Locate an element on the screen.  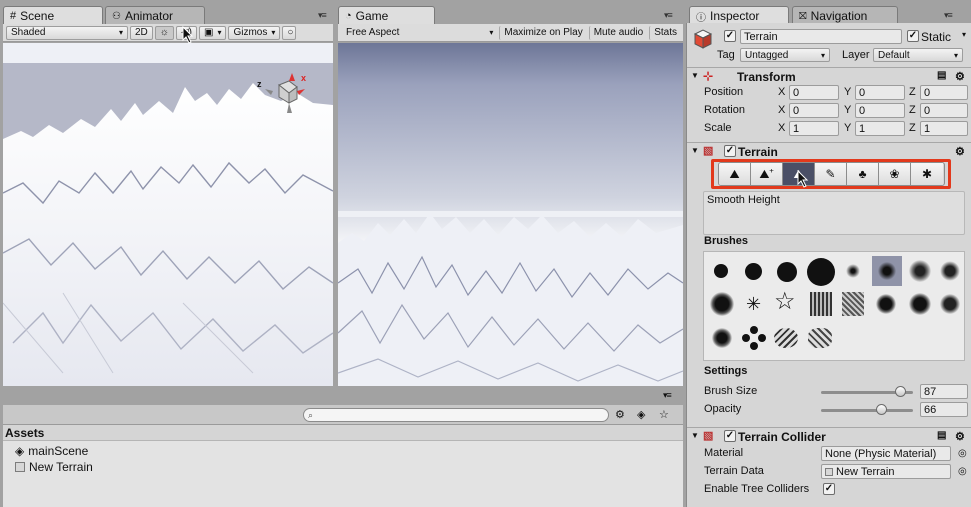
scene-search-icon: ○ is located at coordinates (289, 32).